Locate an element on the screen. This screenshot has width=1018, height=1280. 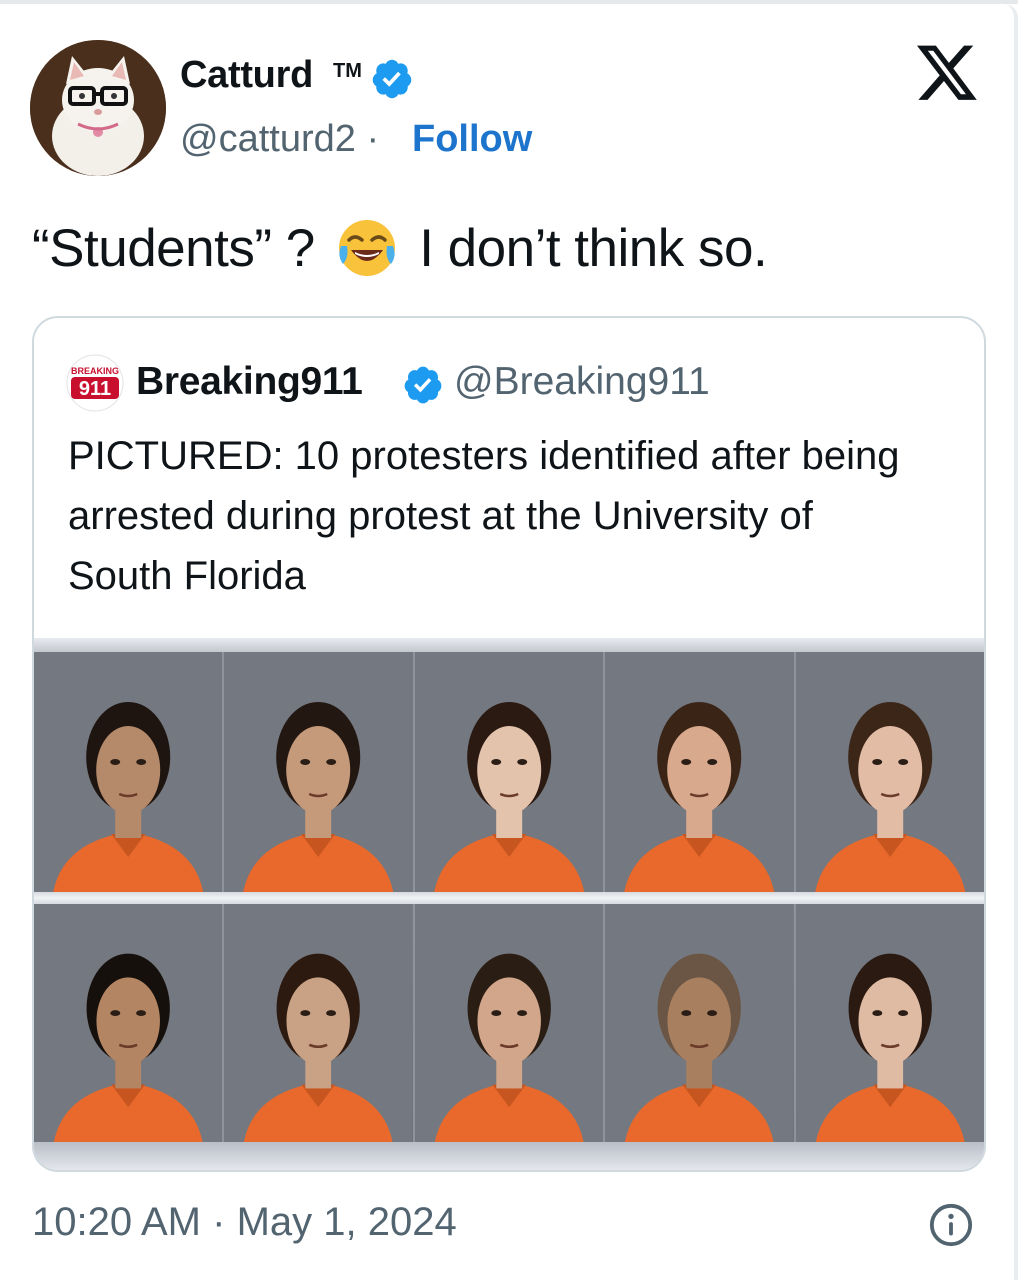
author-handle: @catturd2 · is located at coordinates (279, 139).